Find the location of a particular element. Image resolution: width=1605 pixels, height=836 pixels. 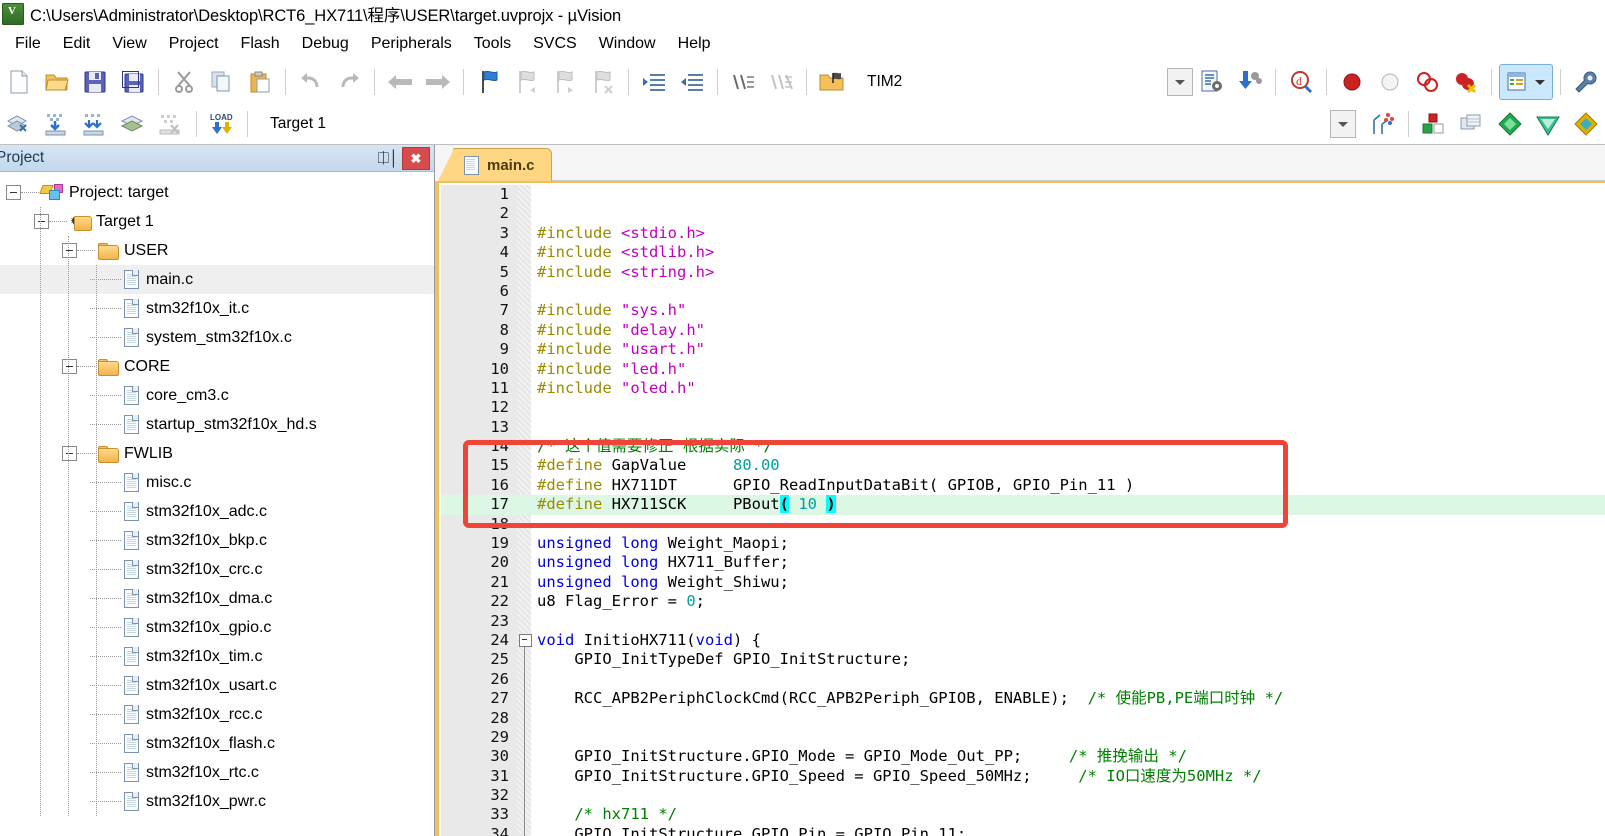

bookmark-clear-icon is located at coordinates (603, 82).